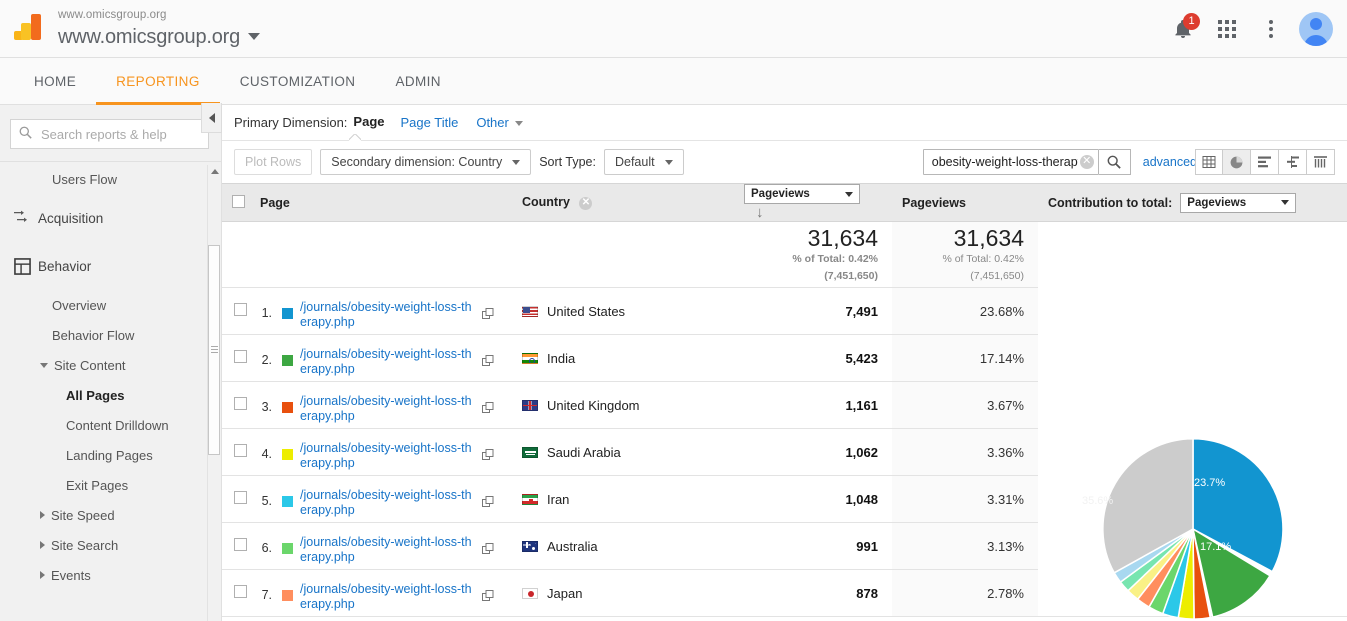 Image resolution: width=1347 pixels, height=621 pixels. What do you see at coordinates (965, 499) in the screenshot?
I see `row-contribution: 3.31%` at bounding box center [965, 499].